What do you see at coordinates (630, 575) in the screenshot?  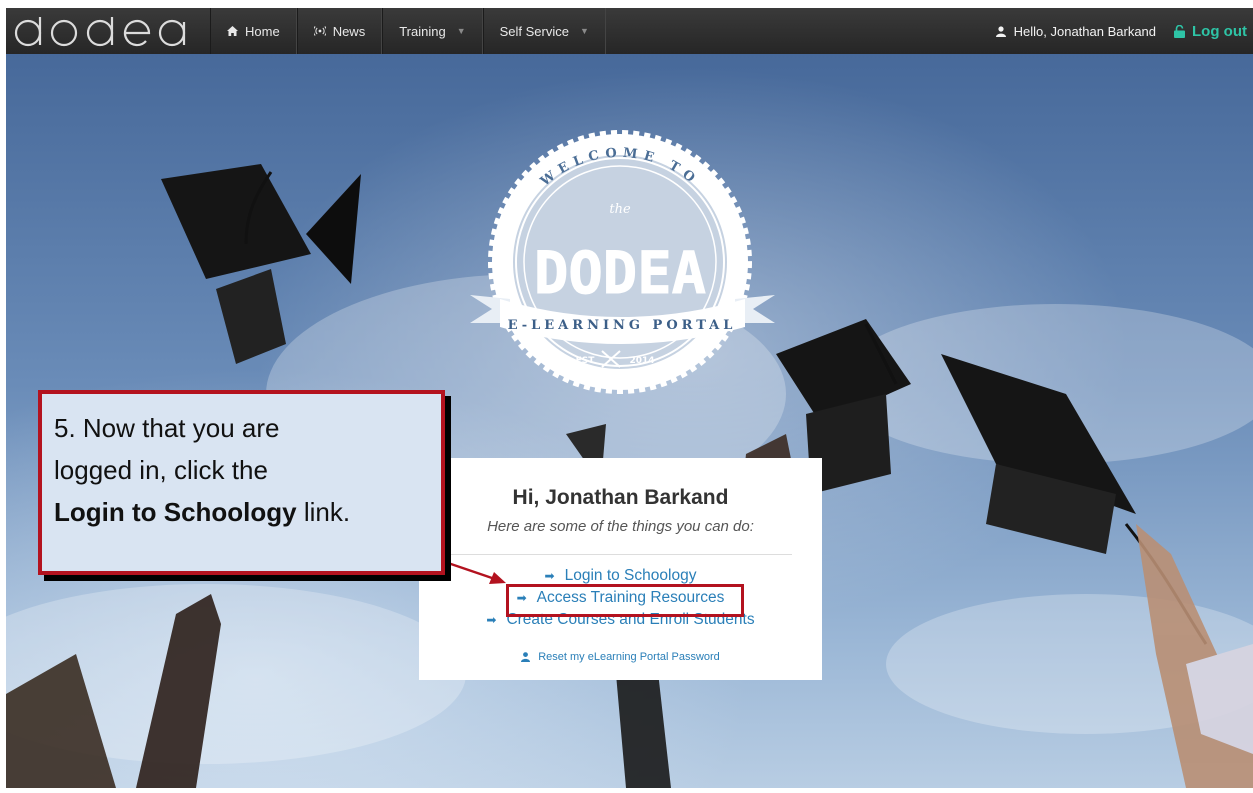 I see `link-label: Login to Schoology` at bounding box center [630, 575].